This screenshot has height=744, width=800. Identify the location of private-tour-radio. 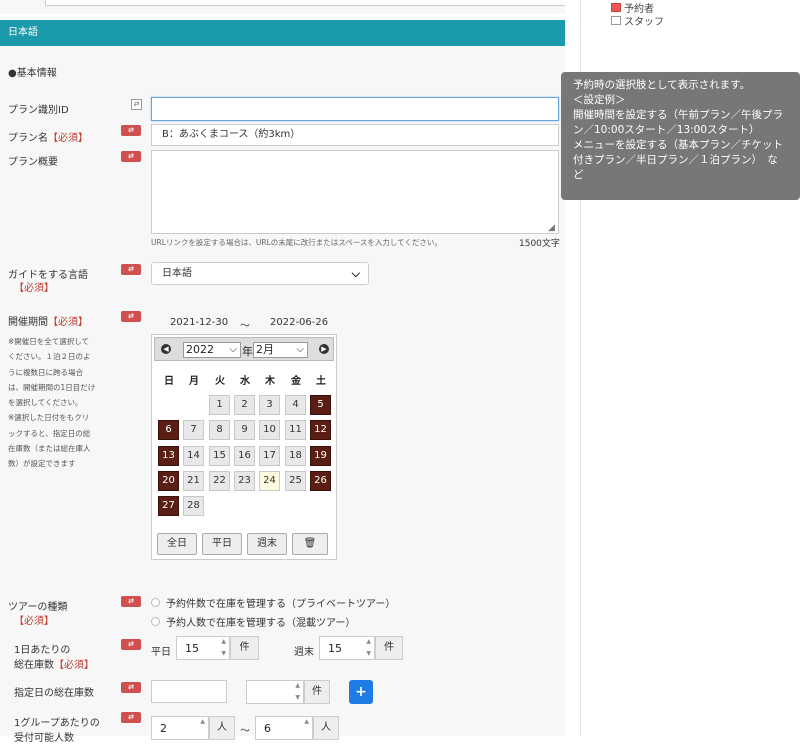
(155, 602).